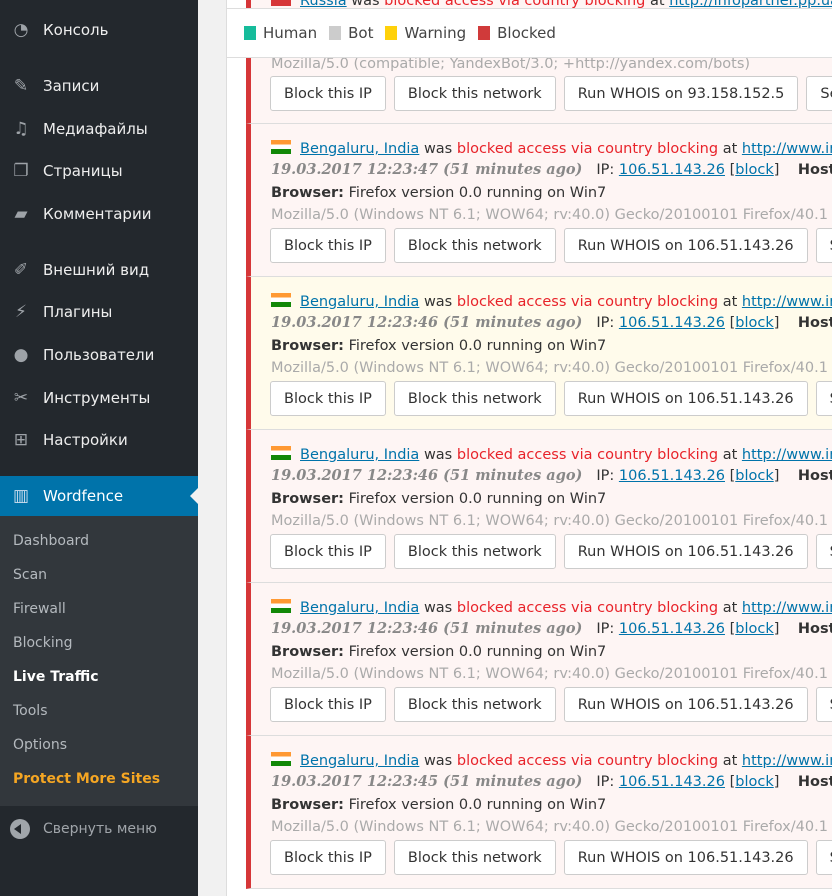 The height and width of the screenshot is (896, 832). Describe the element at coordinates (99, 440) in the screenshot. I see `menu-item: ⊞ Настройки` at that location.